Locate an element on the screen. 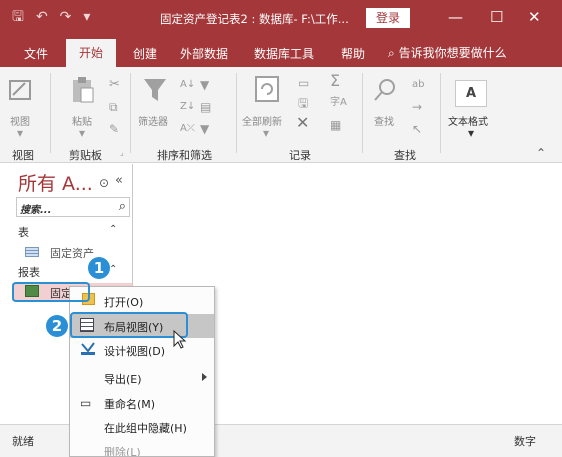 The width and height of the screenshot is (562, 457). callout-badge-1: 1 is located at coordinates (99, 268).